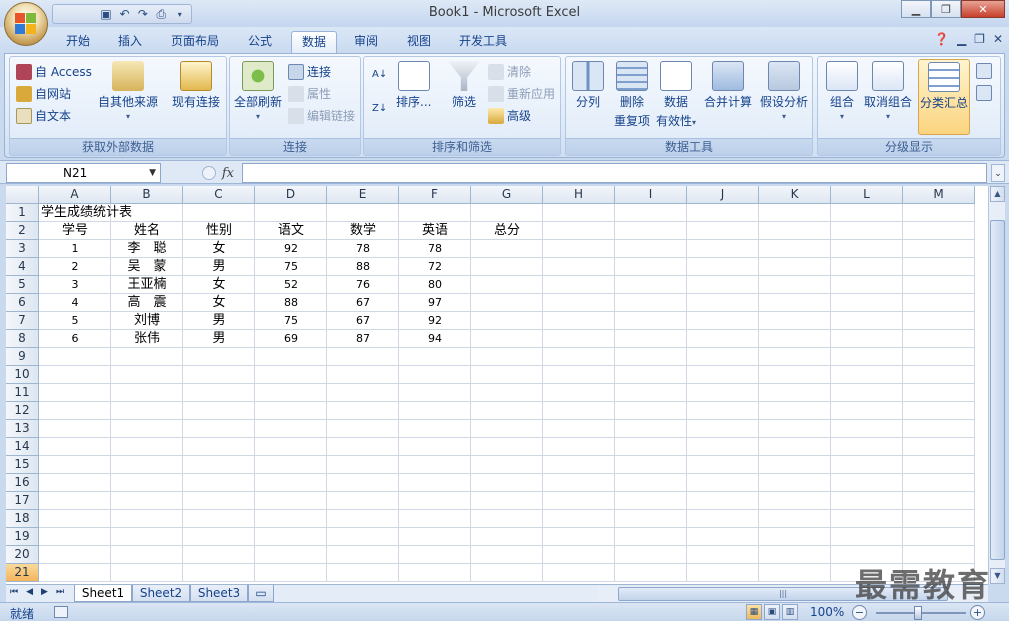  Describe the element at coordinates (888, 91) in the screenshot. I see `ungroup-button: 取消组合 ▾` at that location.